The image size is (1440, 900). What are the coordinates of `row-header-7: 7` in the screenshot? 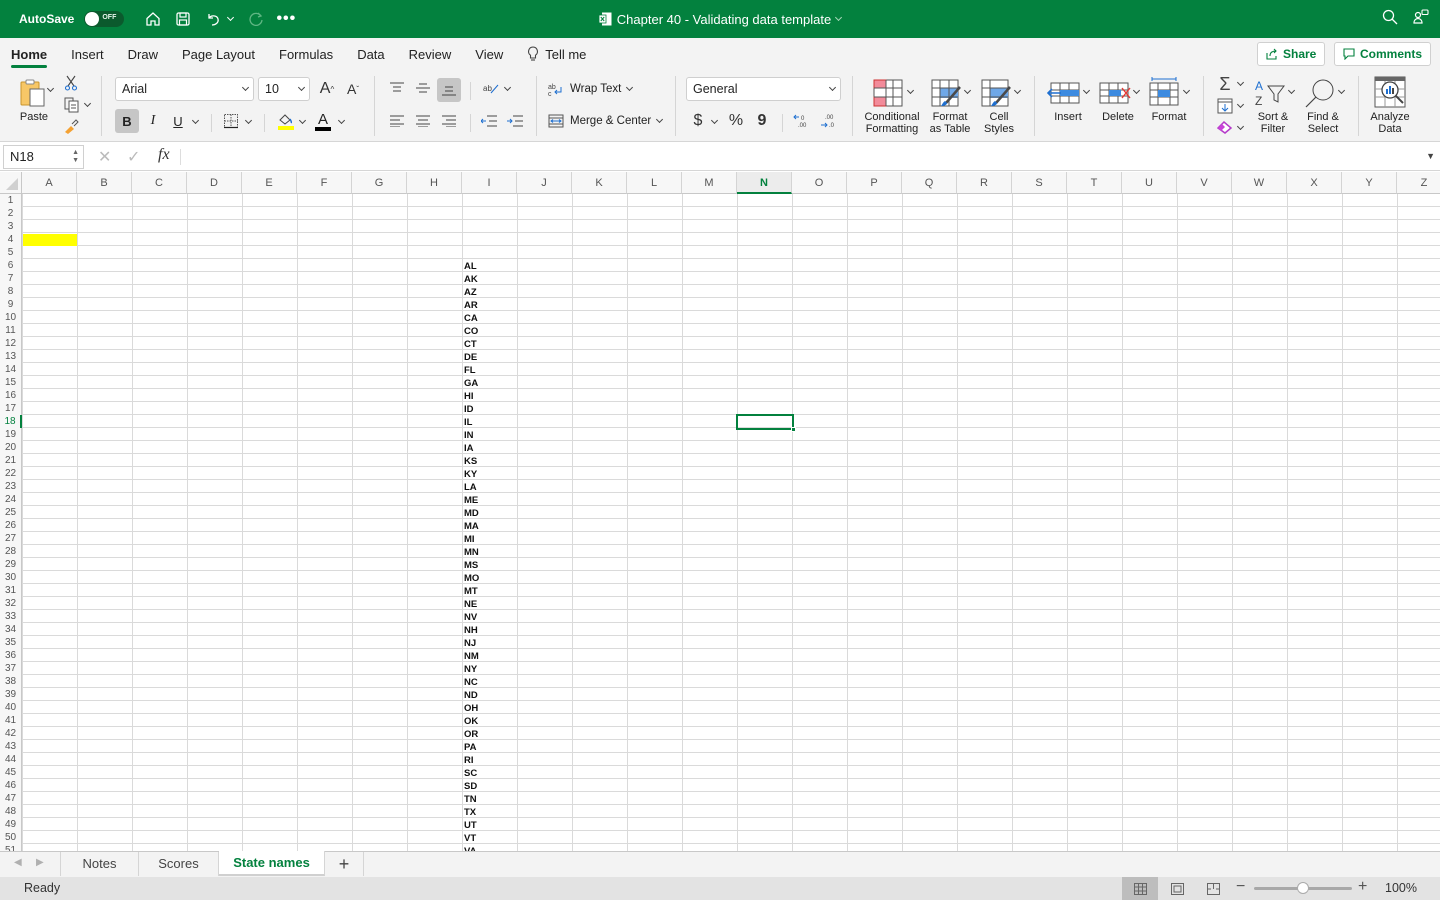 It's located at (11, 278).